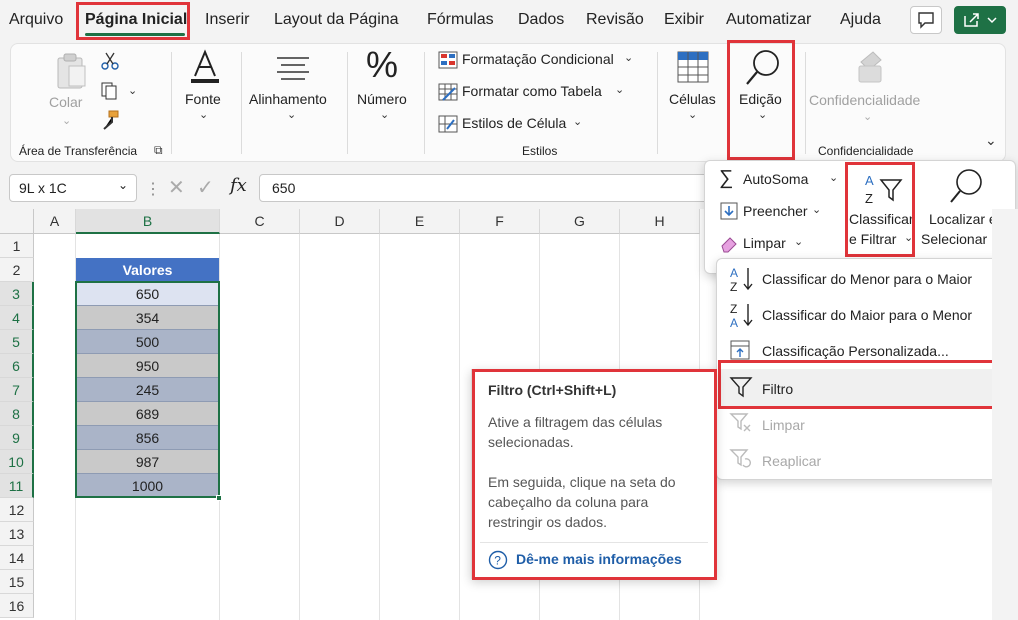 The image size is (1018, 620). I want to click on row-header-16: 16, so click(17, 606).